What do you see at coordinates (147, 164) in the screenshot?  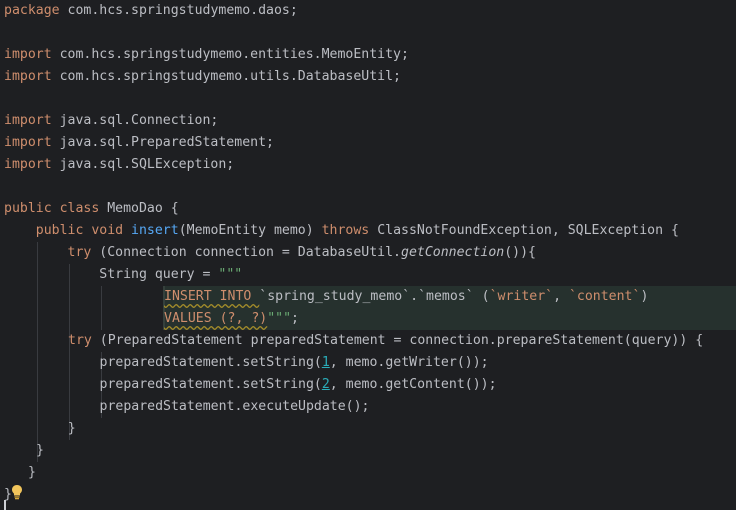 I see `code-token: java.sql.SQLException;` at bounding box center [147, 164].